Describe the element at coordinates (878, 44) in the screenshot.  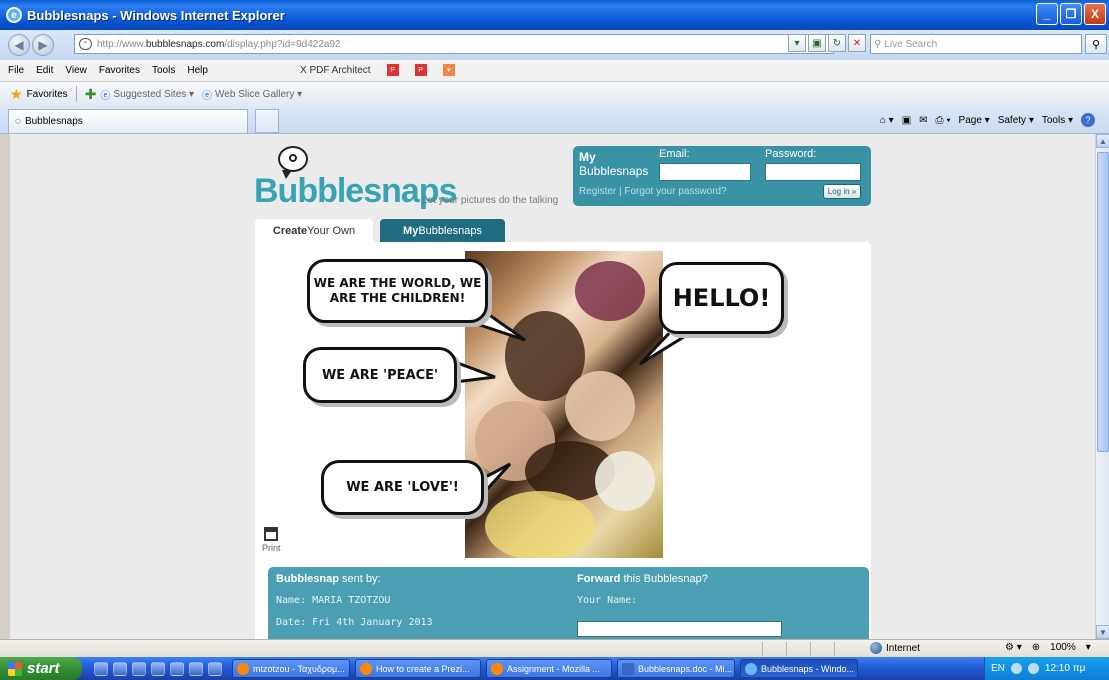
I see `search-icon: ⚲` at that location.